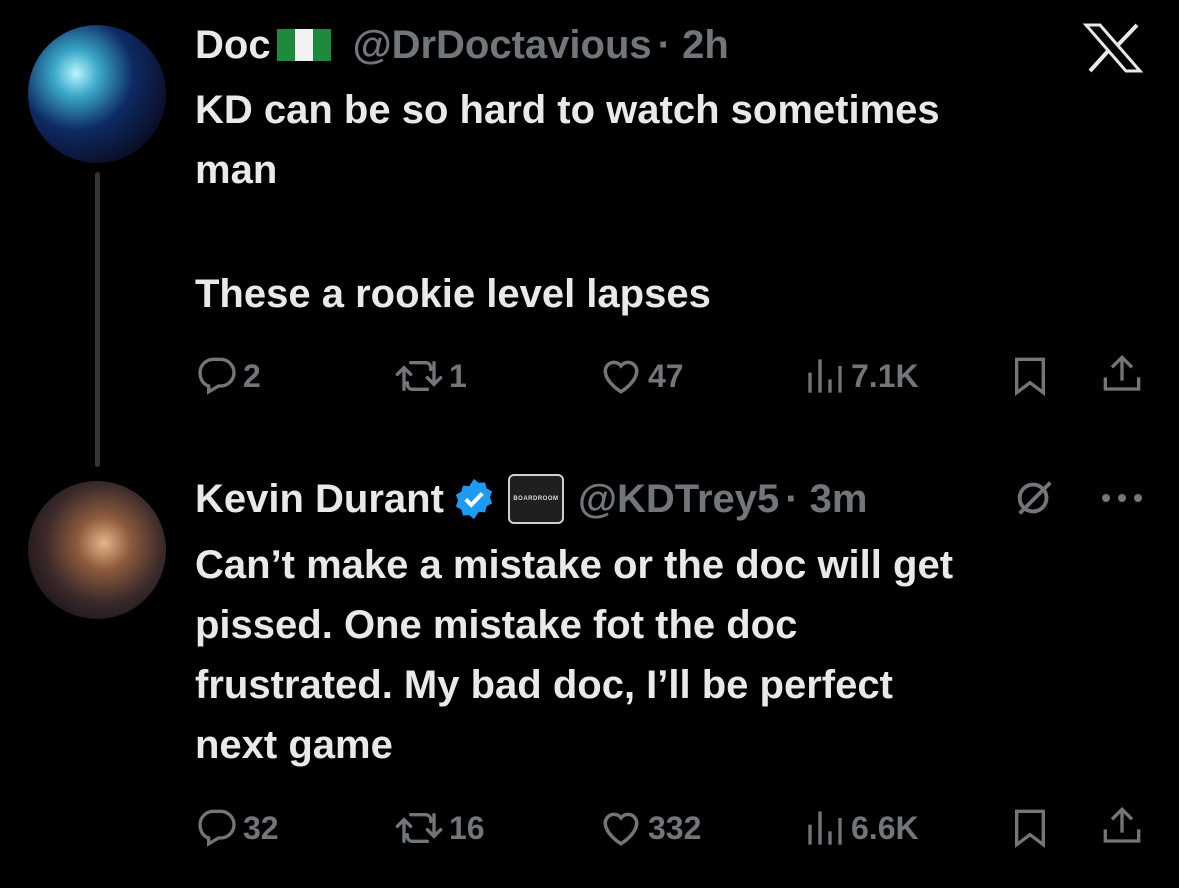 This screenshot has height=888, width=1179. I want to click on thread-connector, so click(97, 319).